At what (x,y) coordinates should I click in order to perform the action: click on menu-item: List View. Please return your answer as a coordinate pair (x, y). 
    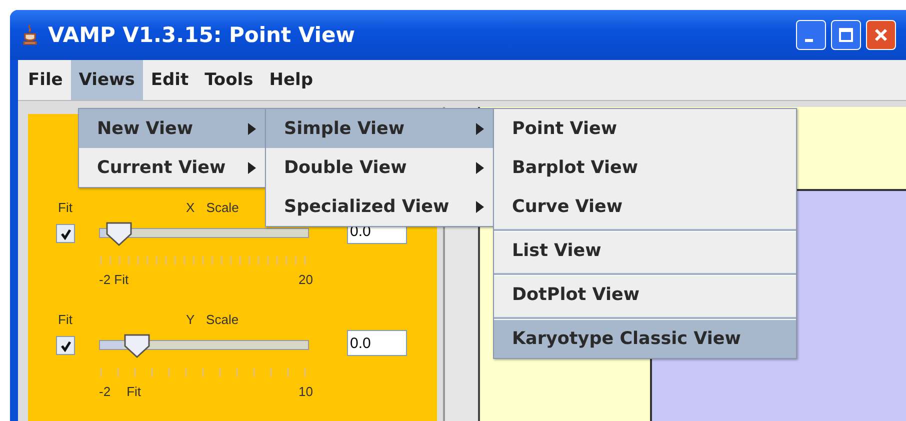
    Looking at the image, I should click on (645, 249).